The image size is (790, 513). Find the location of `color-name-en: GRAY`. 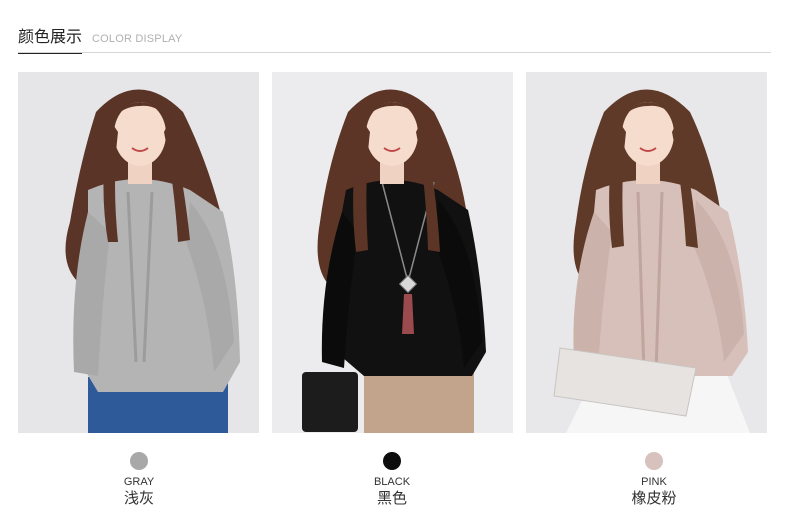

color-name-en: GRAY is located at coordinates (139, 482).